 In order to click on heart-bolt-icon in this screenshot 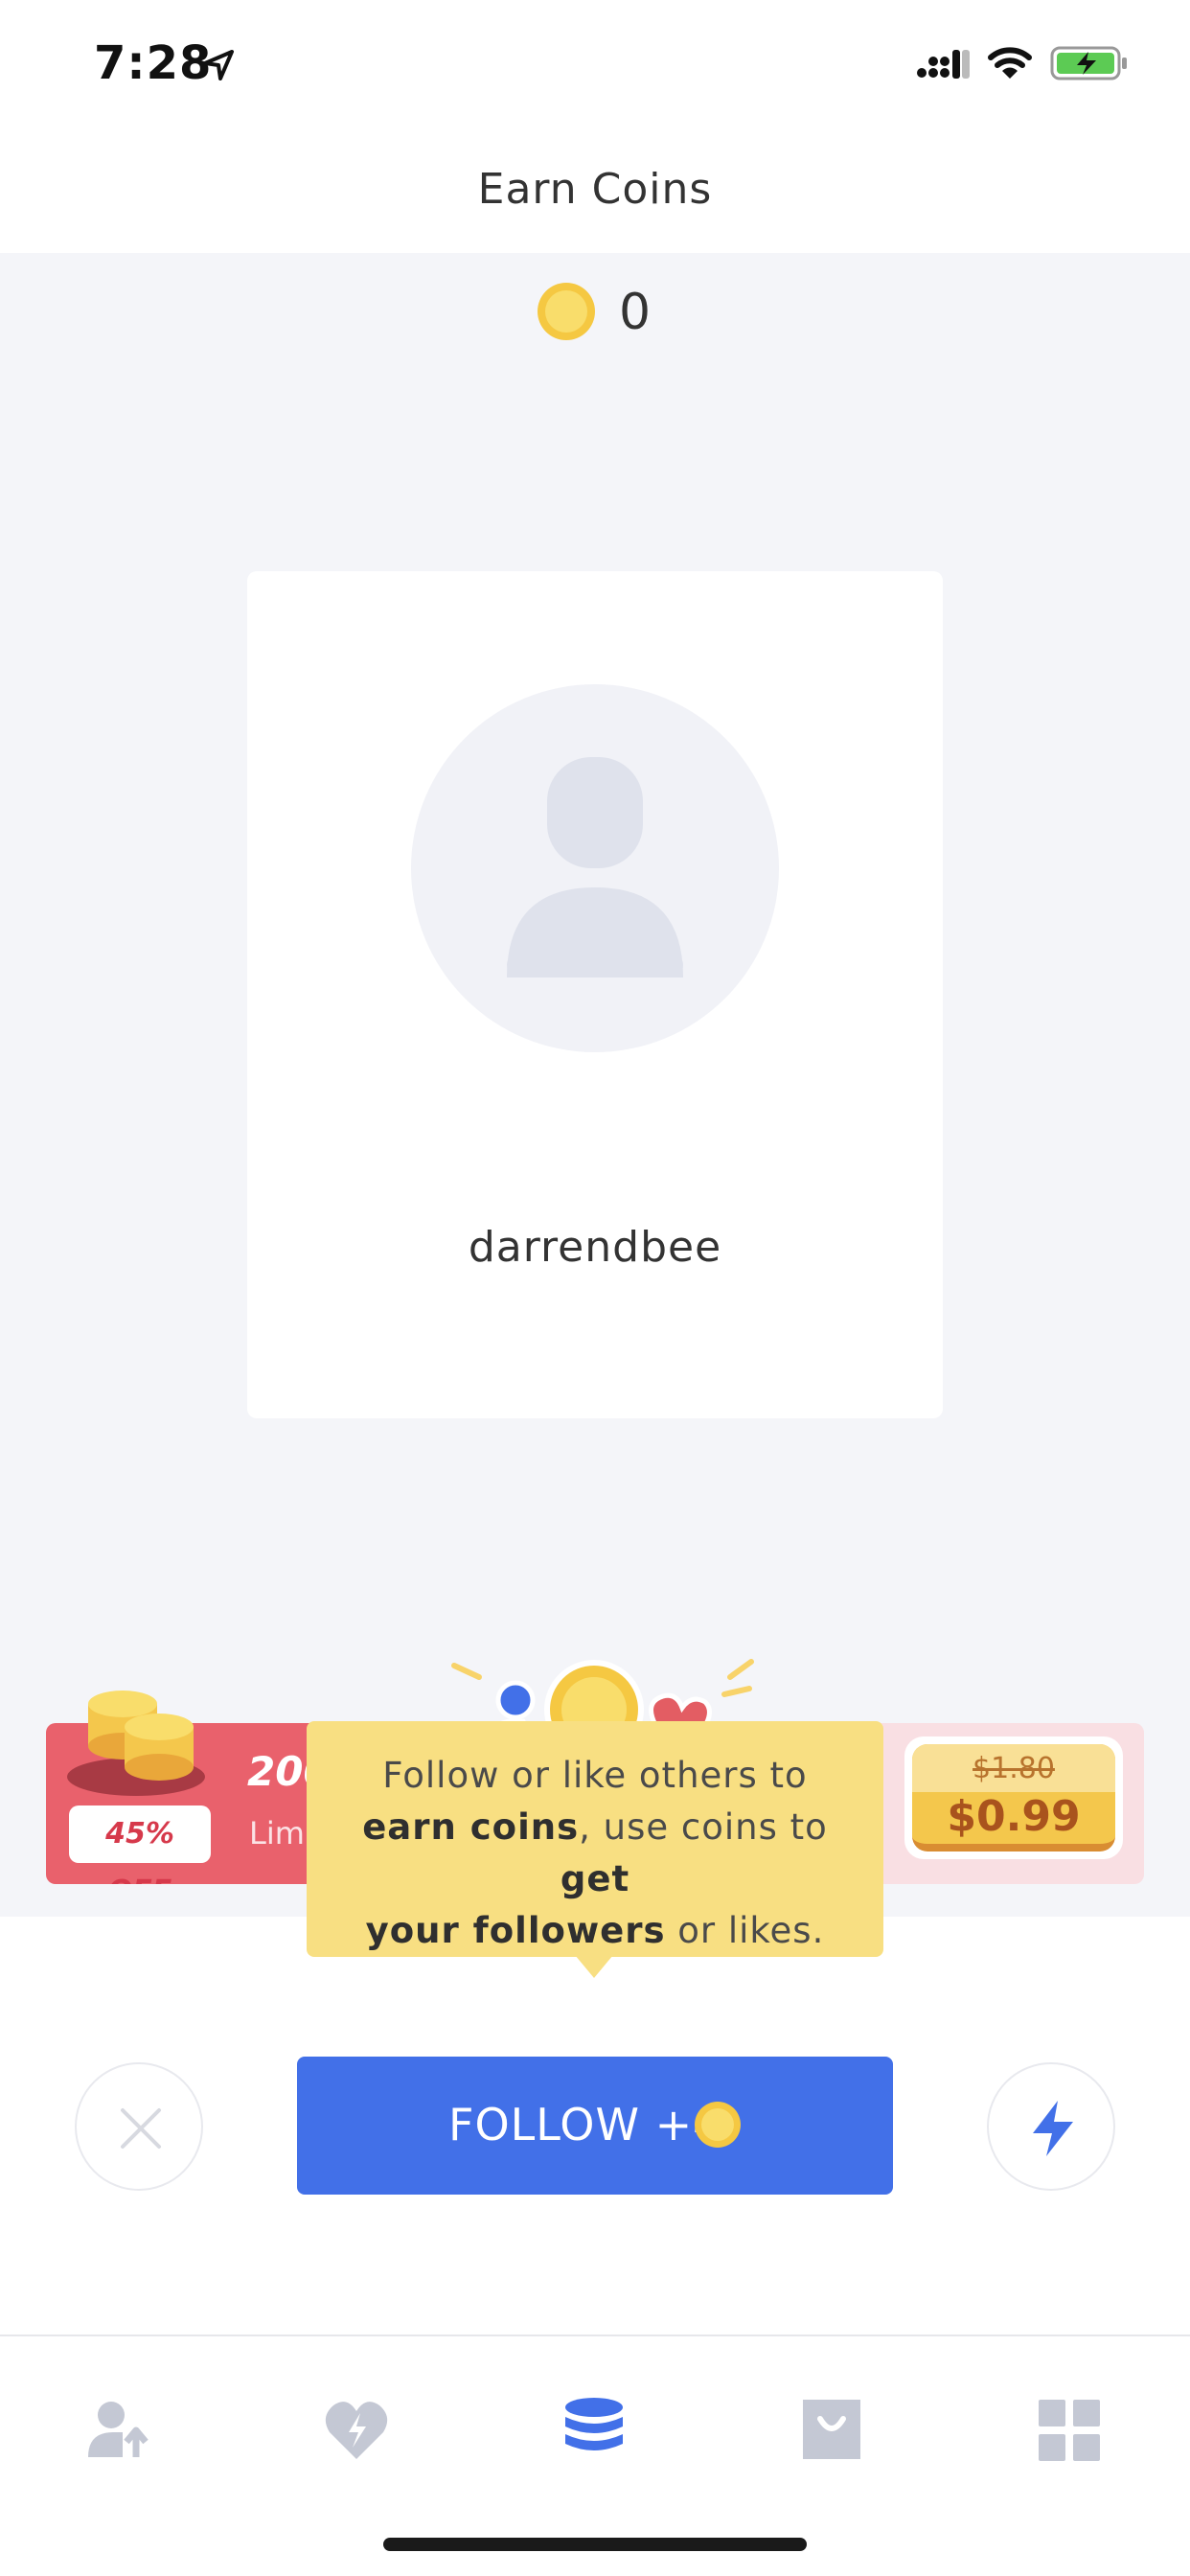, I will do `click(357, 2430)`.